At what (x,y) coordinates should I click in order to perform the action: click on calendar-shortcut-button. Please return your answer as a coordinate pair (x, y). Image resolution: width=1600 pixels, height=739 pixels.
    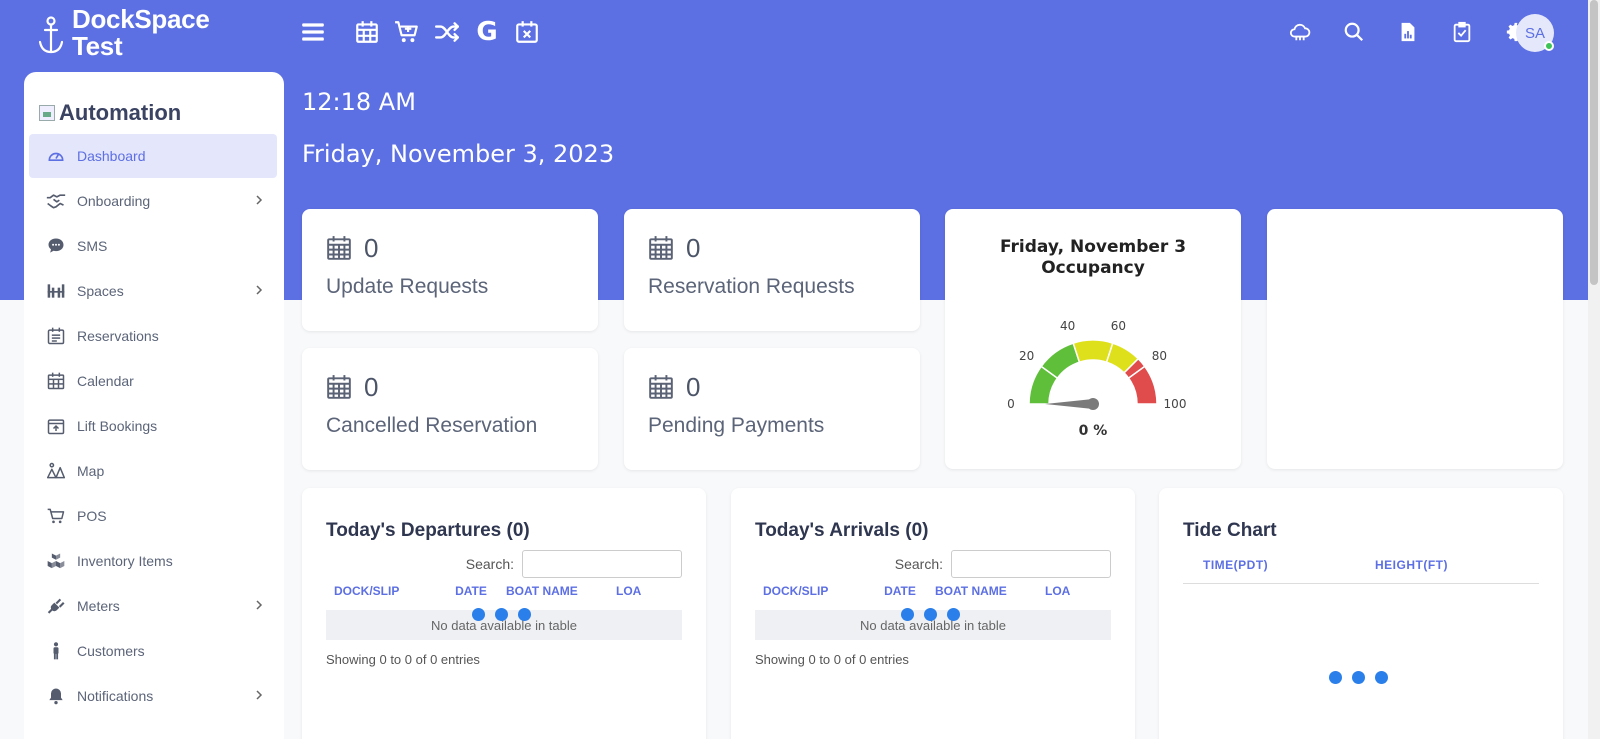
    Looking at the image, I should click on (367, 32).